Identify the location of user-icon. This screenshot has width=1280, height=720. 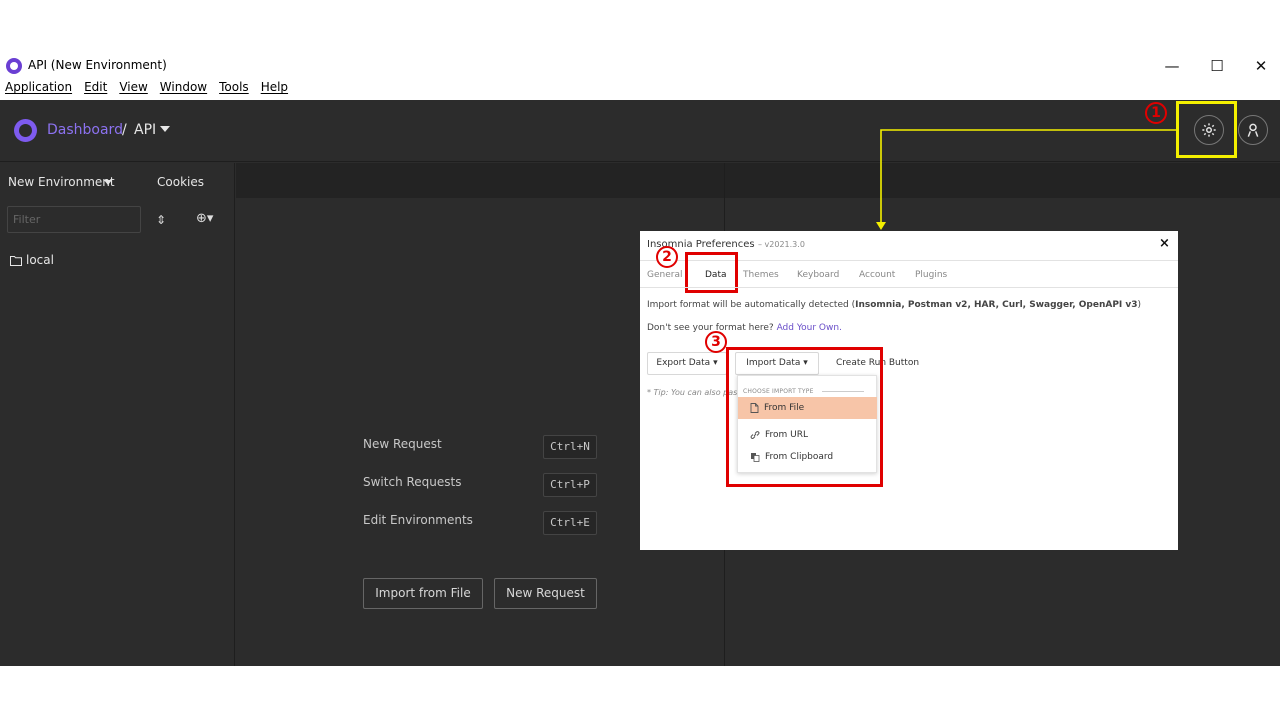
(1253, 130).